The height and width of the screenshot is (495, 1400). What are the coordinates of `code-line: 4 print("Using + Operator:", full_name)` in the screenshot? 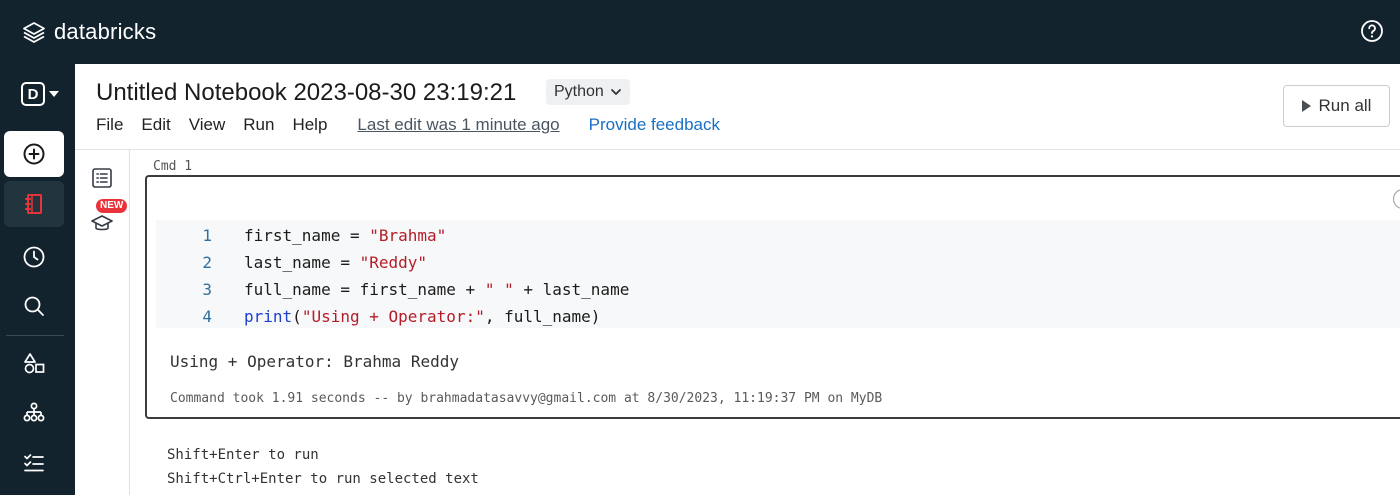 It's located at (378, 316).